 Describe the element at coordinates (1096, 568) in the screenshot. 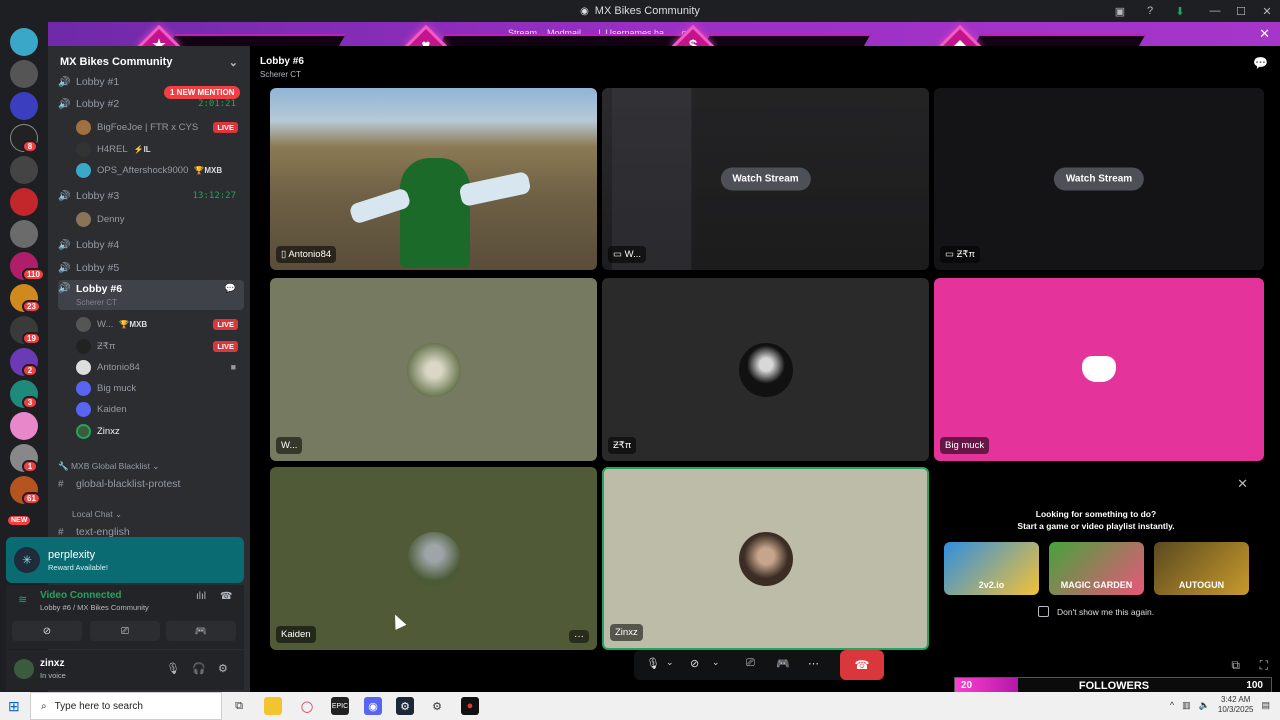

I see `game-card: MAGIC GARDEN` at that location.